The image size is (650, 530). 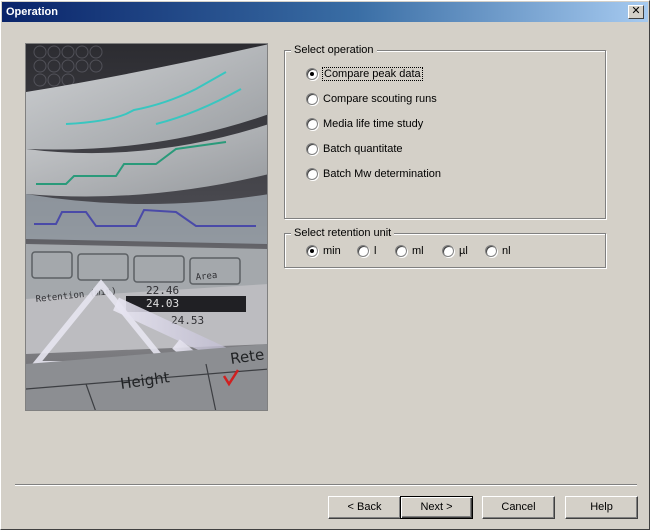 I want to click on retention-unit-legend: Select retention unit, so click(x=343, y=233).